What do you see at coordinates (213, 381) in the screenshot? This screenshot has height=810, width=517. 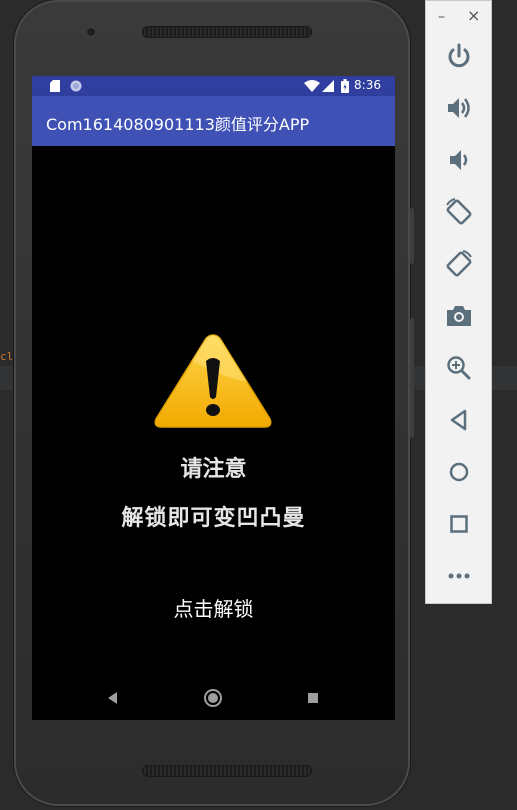 I see `warning-icon` at bounding box center [213, 381].